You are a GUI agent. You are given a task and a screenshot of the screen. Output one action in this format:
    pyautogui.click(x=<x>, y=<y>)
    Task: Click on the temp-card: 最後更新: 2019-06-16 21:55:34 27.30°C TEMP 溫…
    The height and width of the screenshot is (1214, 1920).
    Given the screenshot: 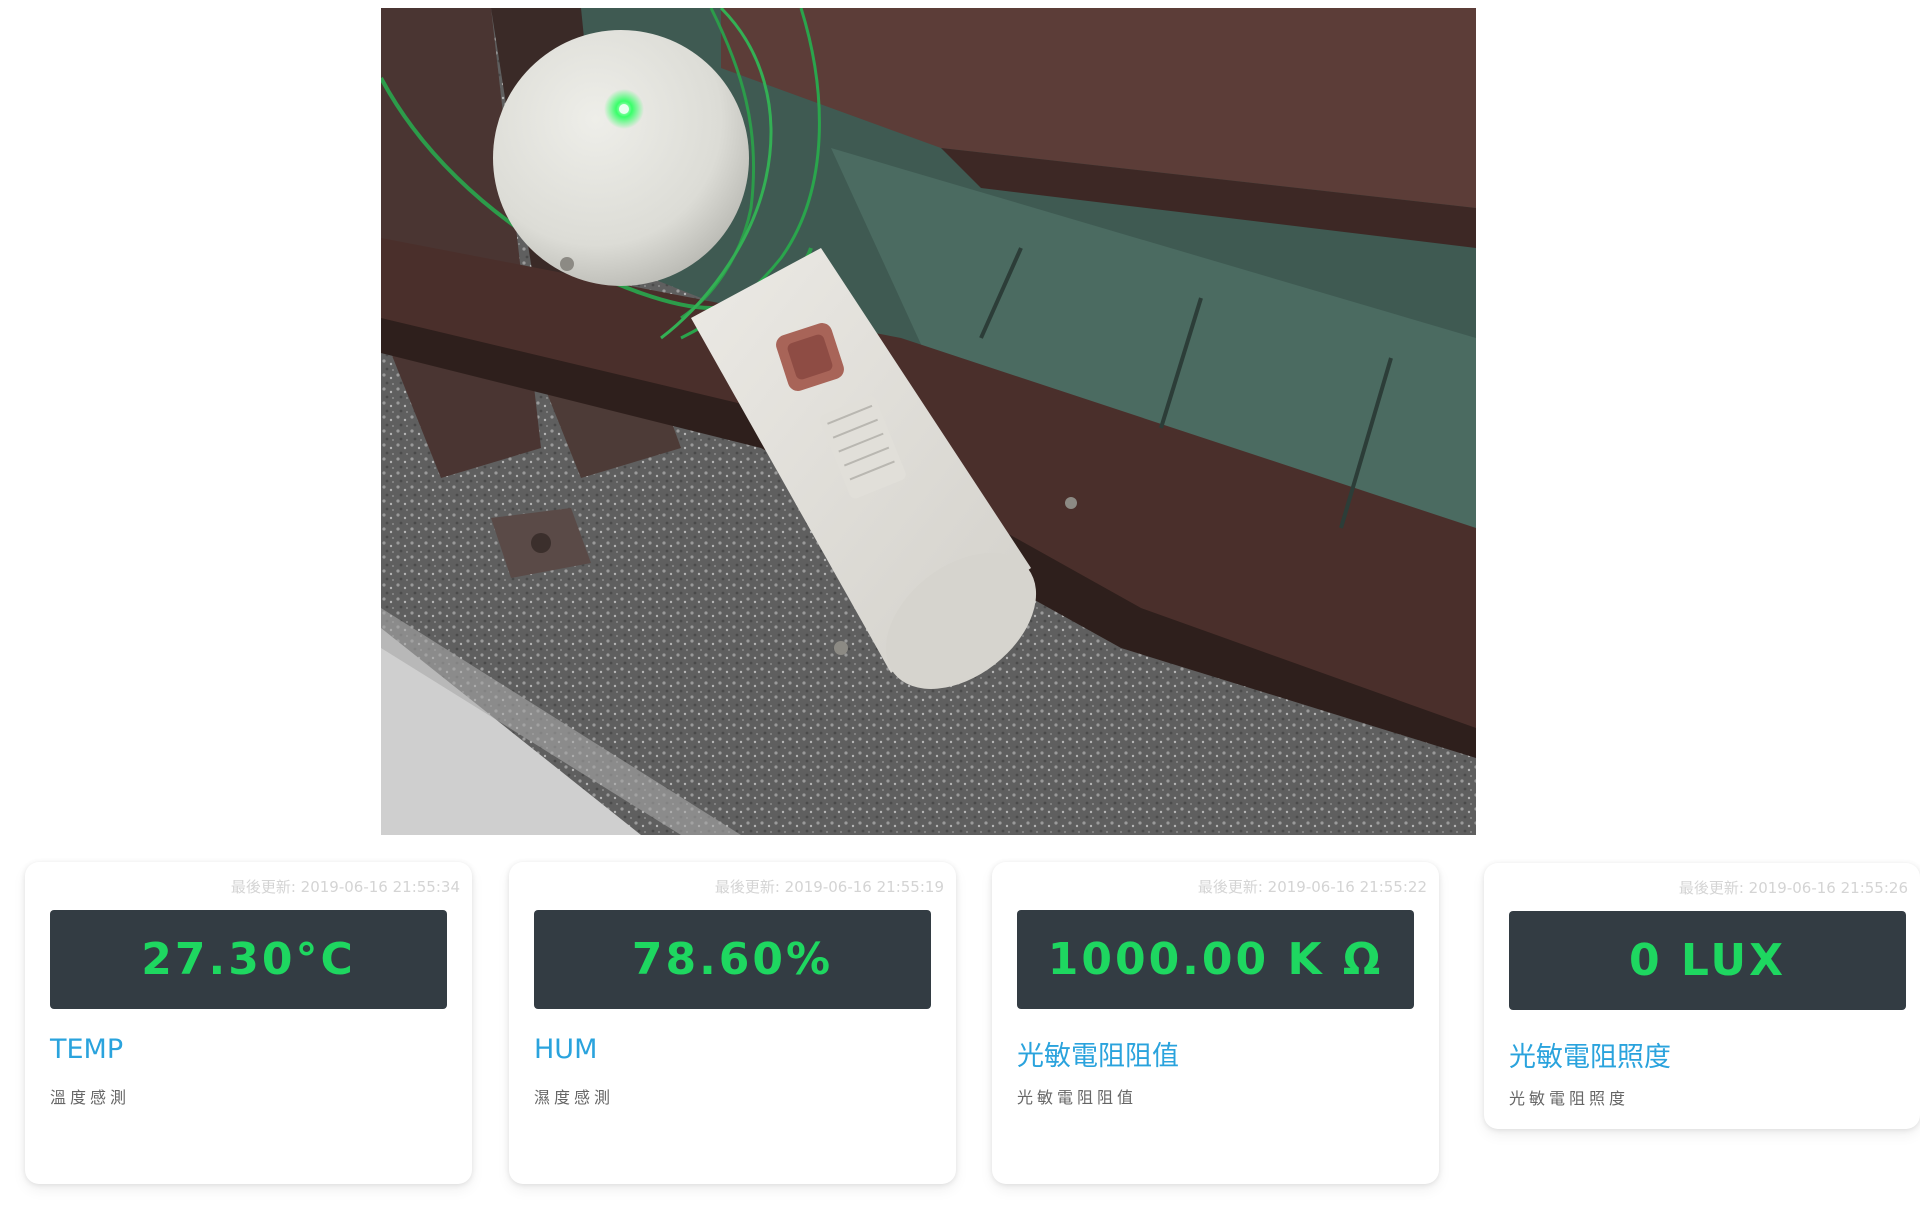 What is the action you would take?
    pyautogui.click(x=248, y=1023)
    